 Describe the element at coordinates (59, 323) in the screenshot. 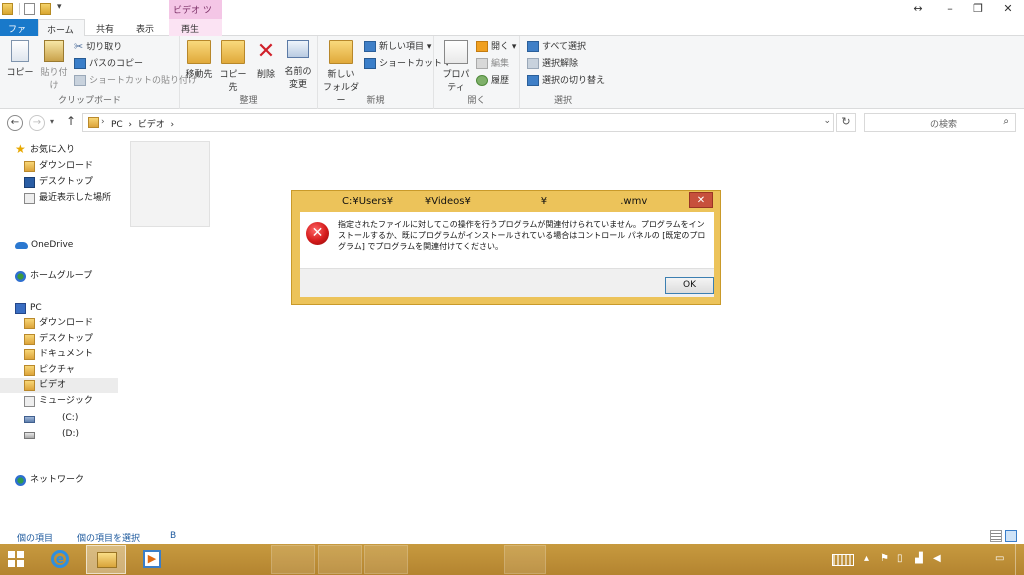

I see `nav-pc-downloads: ダウンロード` at that location.